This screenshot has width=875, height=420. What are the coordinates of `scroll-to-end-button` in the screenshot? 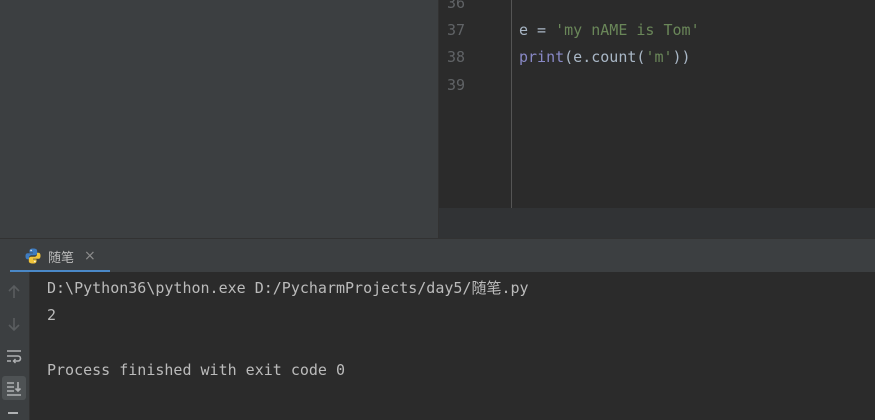 It's located at (14, 388).